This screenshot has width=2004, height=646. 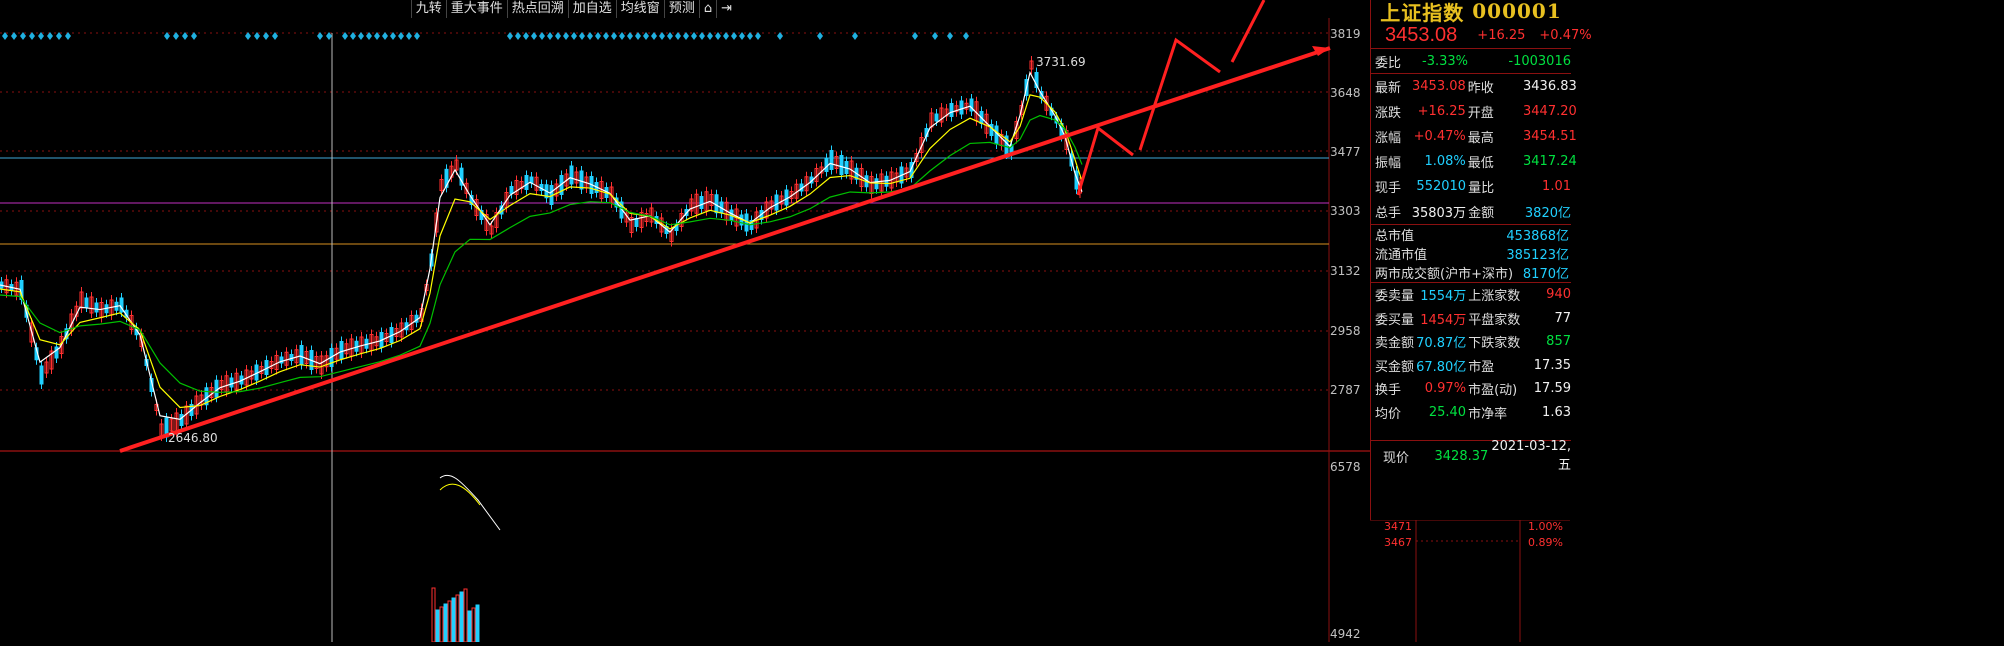 I want to click on toolbar-button-add-favorite: 加自选, so click(x=591, y=9).